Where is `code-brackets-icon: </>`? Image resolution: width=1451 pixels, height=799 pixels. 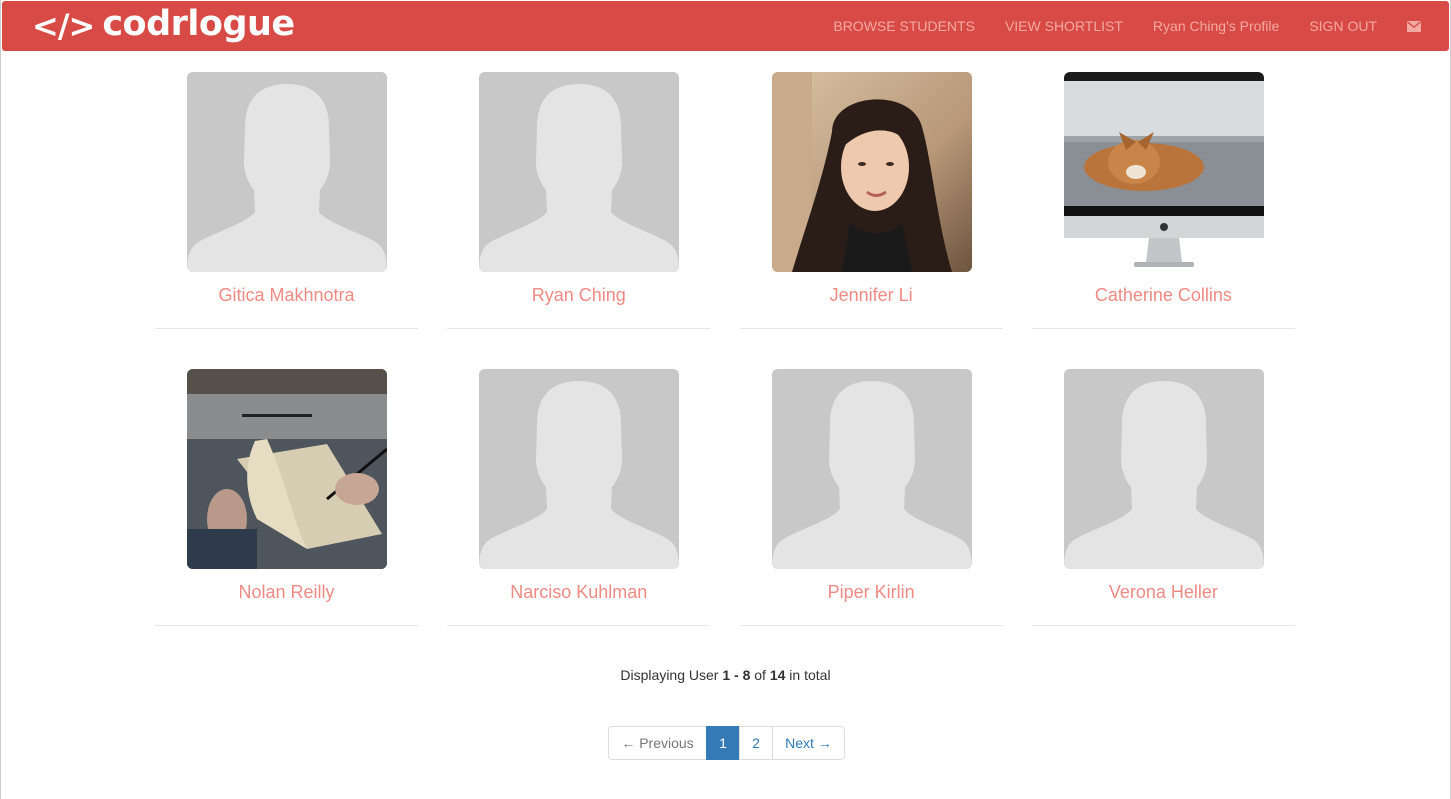 code-brackets-icon: </> is located at coordinates (63, 26).